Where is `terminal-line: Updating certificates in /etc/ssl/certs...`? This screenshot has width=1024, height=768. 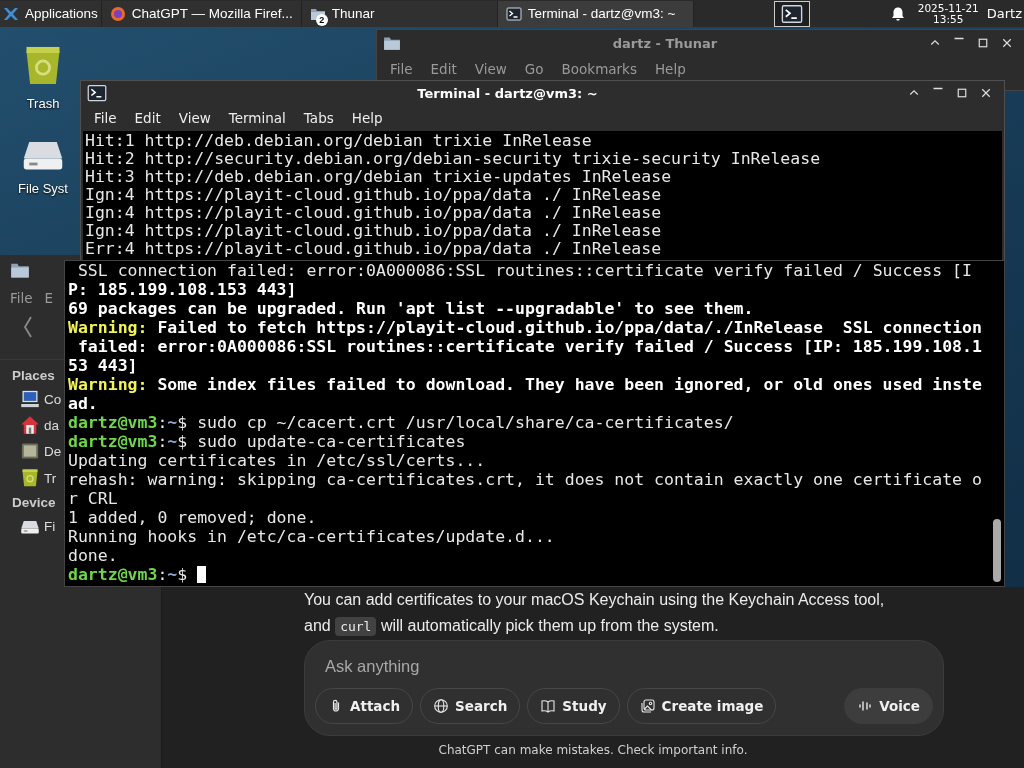 terminal-line: Updating certificates in /etc/ssl/certs... is located at coordinates (277, 460).